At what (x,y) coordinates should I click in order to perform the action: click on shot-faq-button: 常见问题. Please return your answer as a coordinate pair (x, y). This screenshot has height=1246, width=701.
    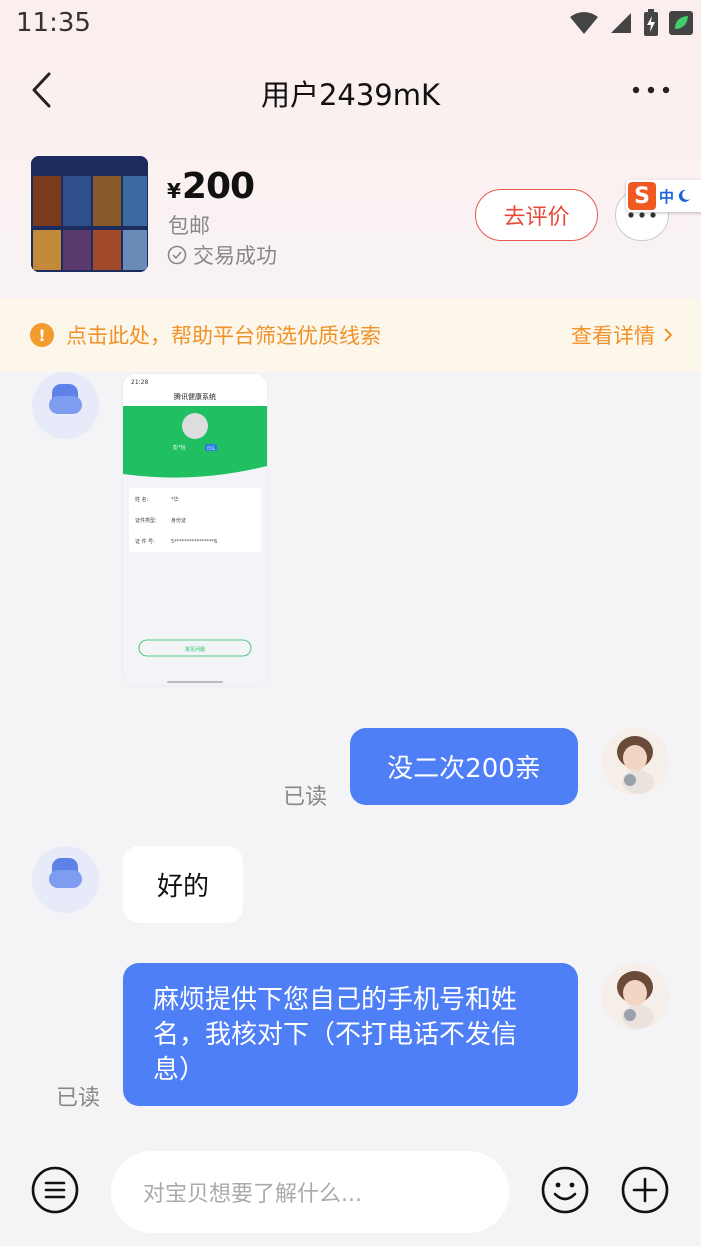
    Looking at the image, I should click on (195, 649).